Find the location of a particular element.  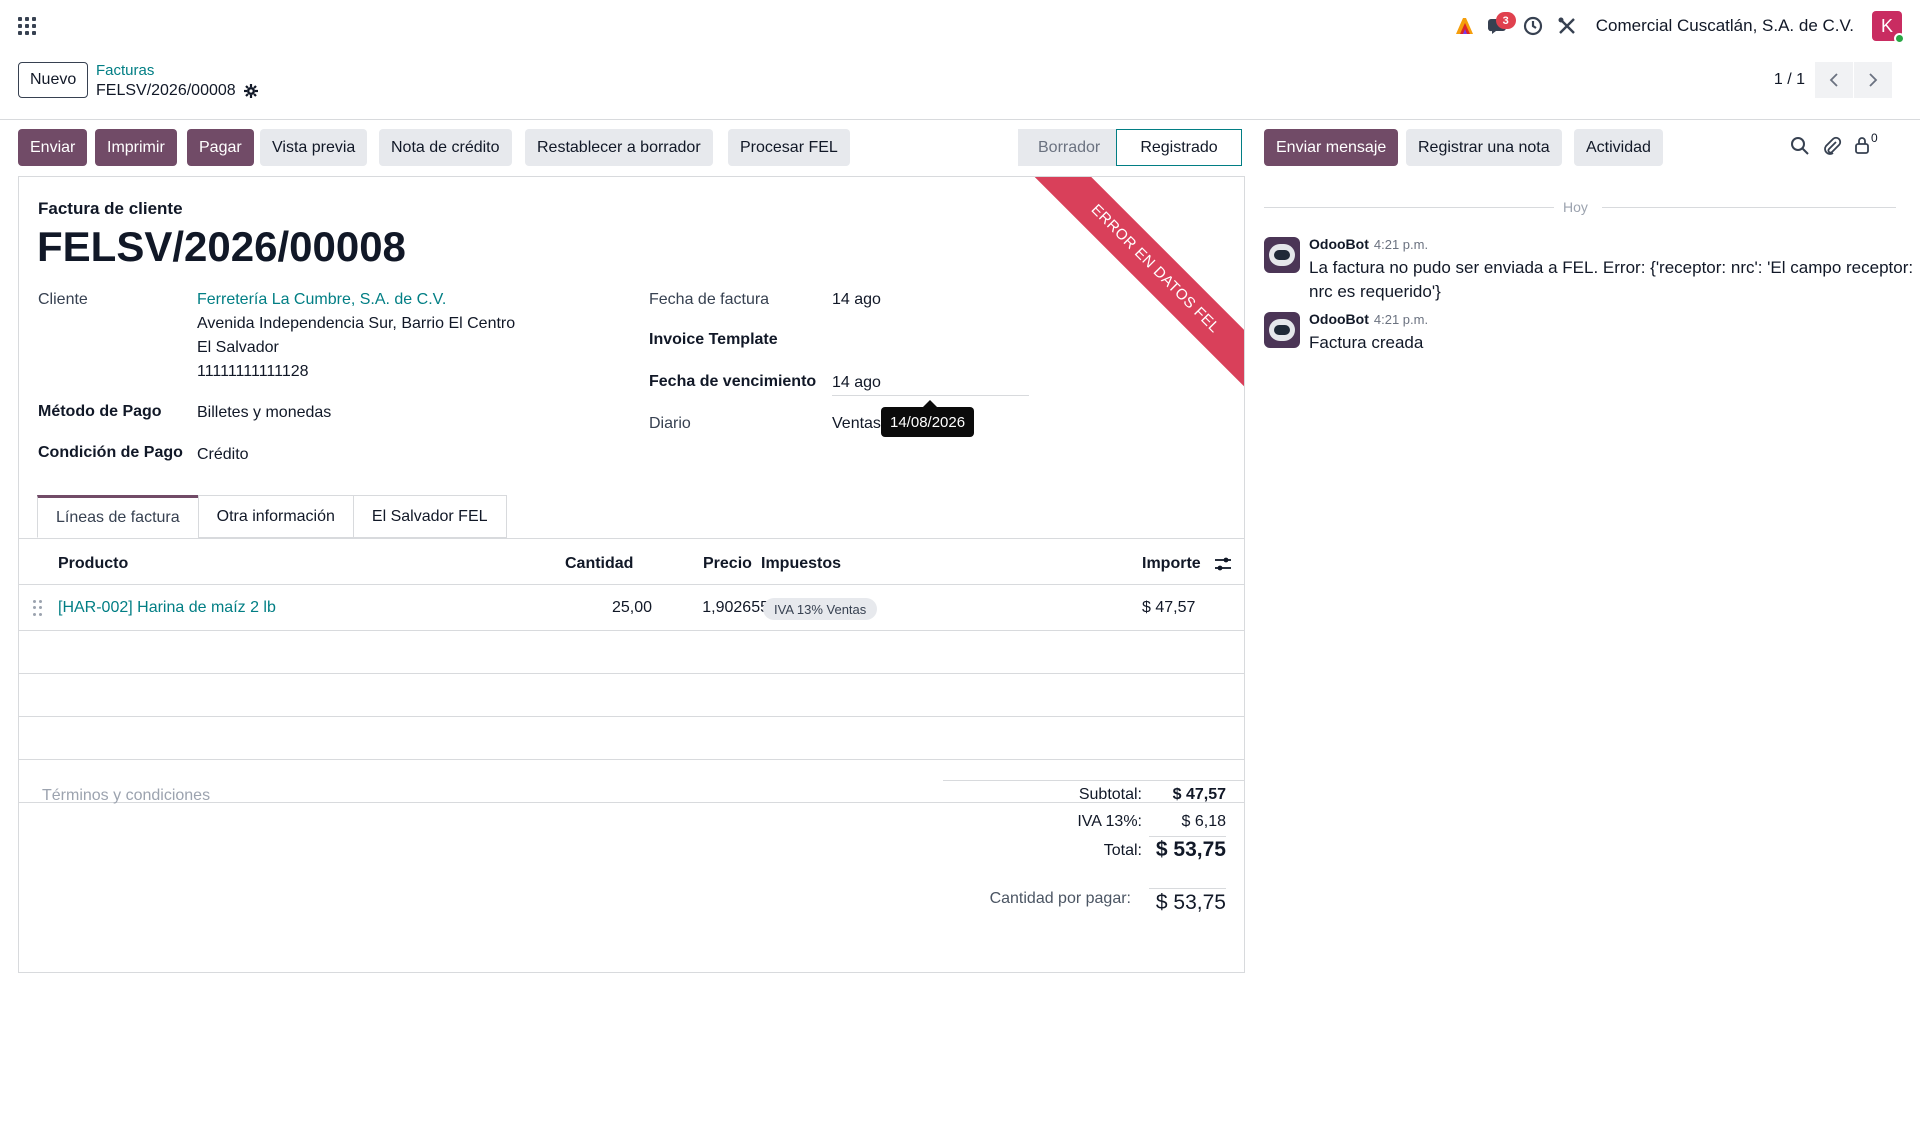

column-taxes: Impuestos is located at coordinates (801, 564).